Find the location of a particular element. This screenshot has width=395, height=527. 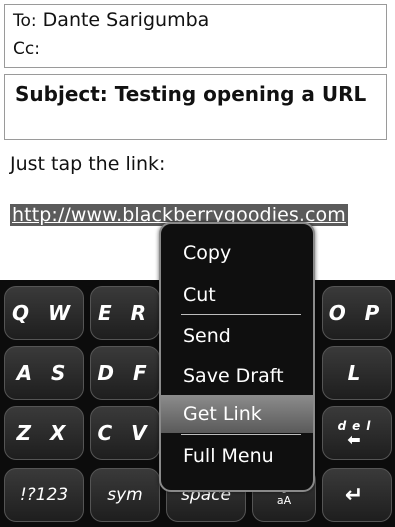

recipients-box: To: Dante Sarigumba Cc: is located at coordinates (195, 36).